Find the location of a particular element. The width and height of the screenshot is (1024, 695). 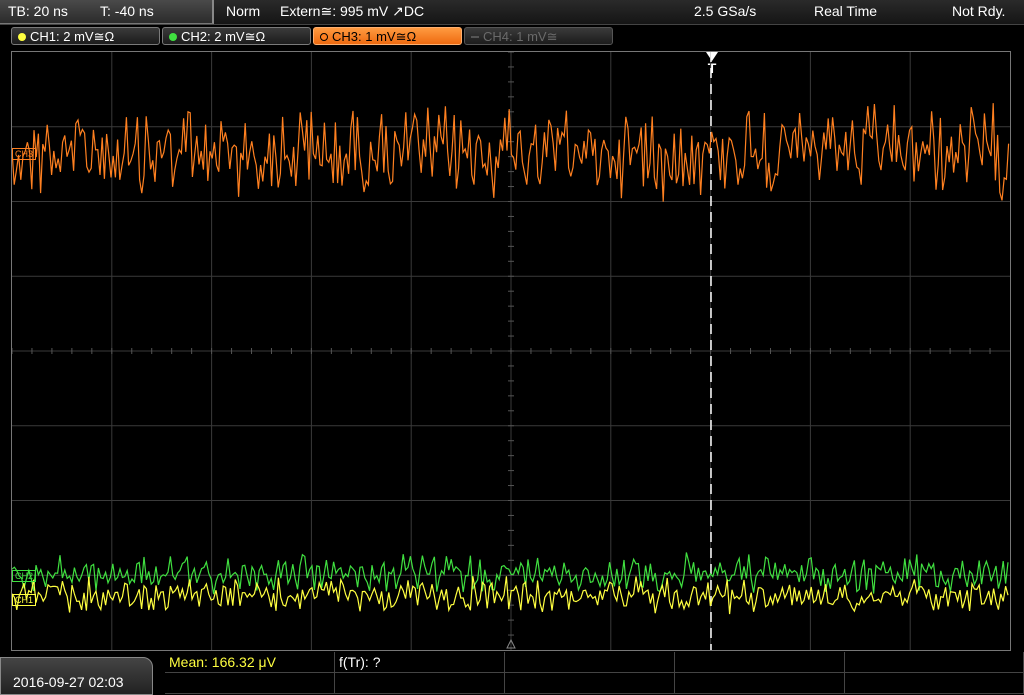

datetime: 2016-09-27 02:03 is located at coordinates (68, 682).